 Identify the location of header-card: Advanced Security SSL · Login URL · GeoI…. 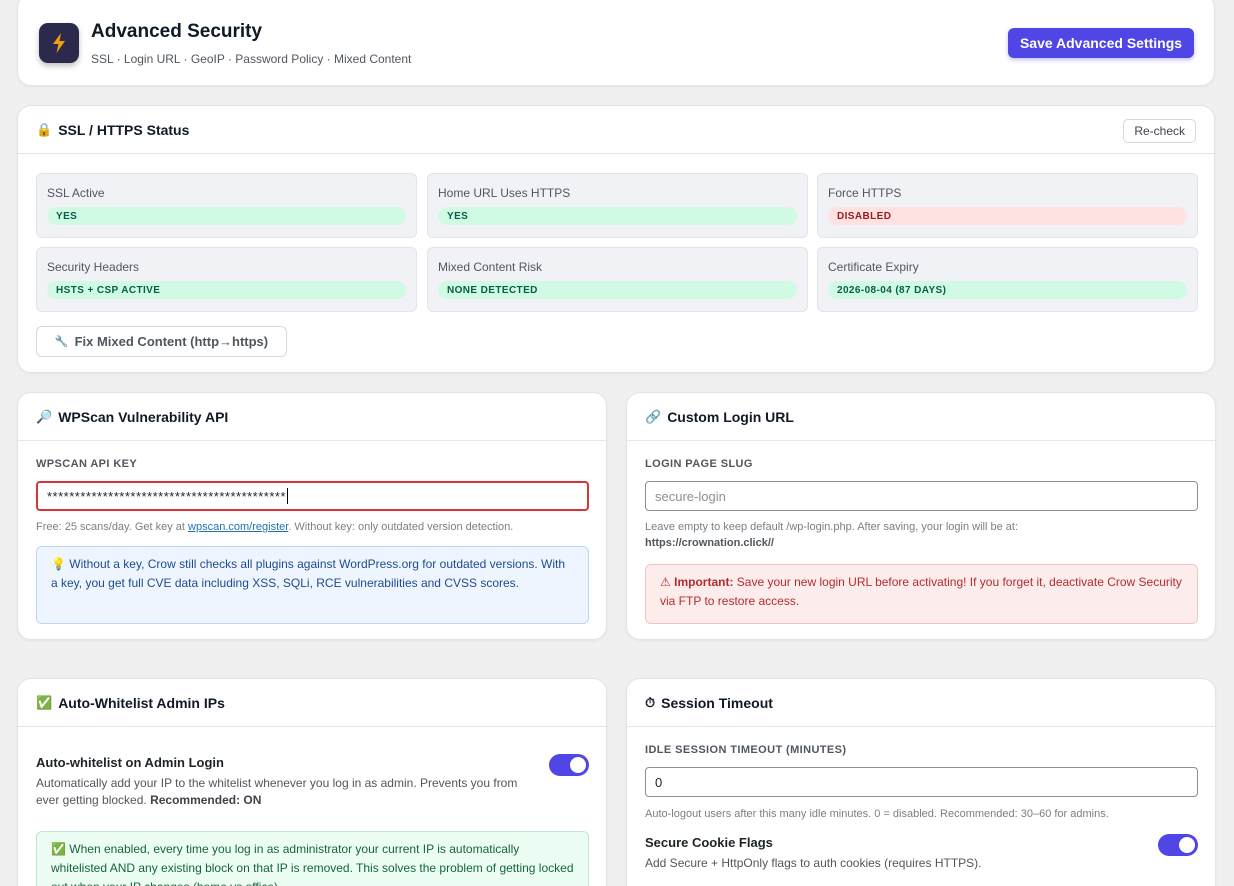
(616, 43).